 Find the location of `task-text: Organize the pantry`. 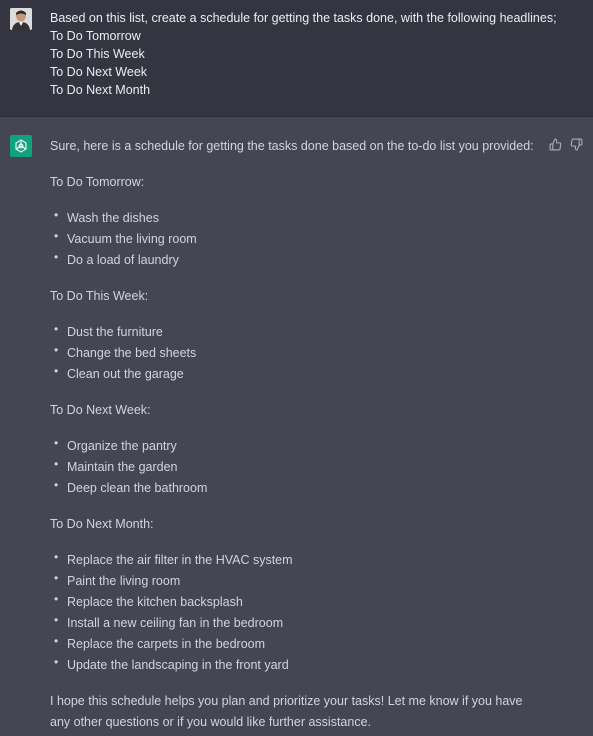

task-text: Organize the pantry is located at coordinates (122, 446).